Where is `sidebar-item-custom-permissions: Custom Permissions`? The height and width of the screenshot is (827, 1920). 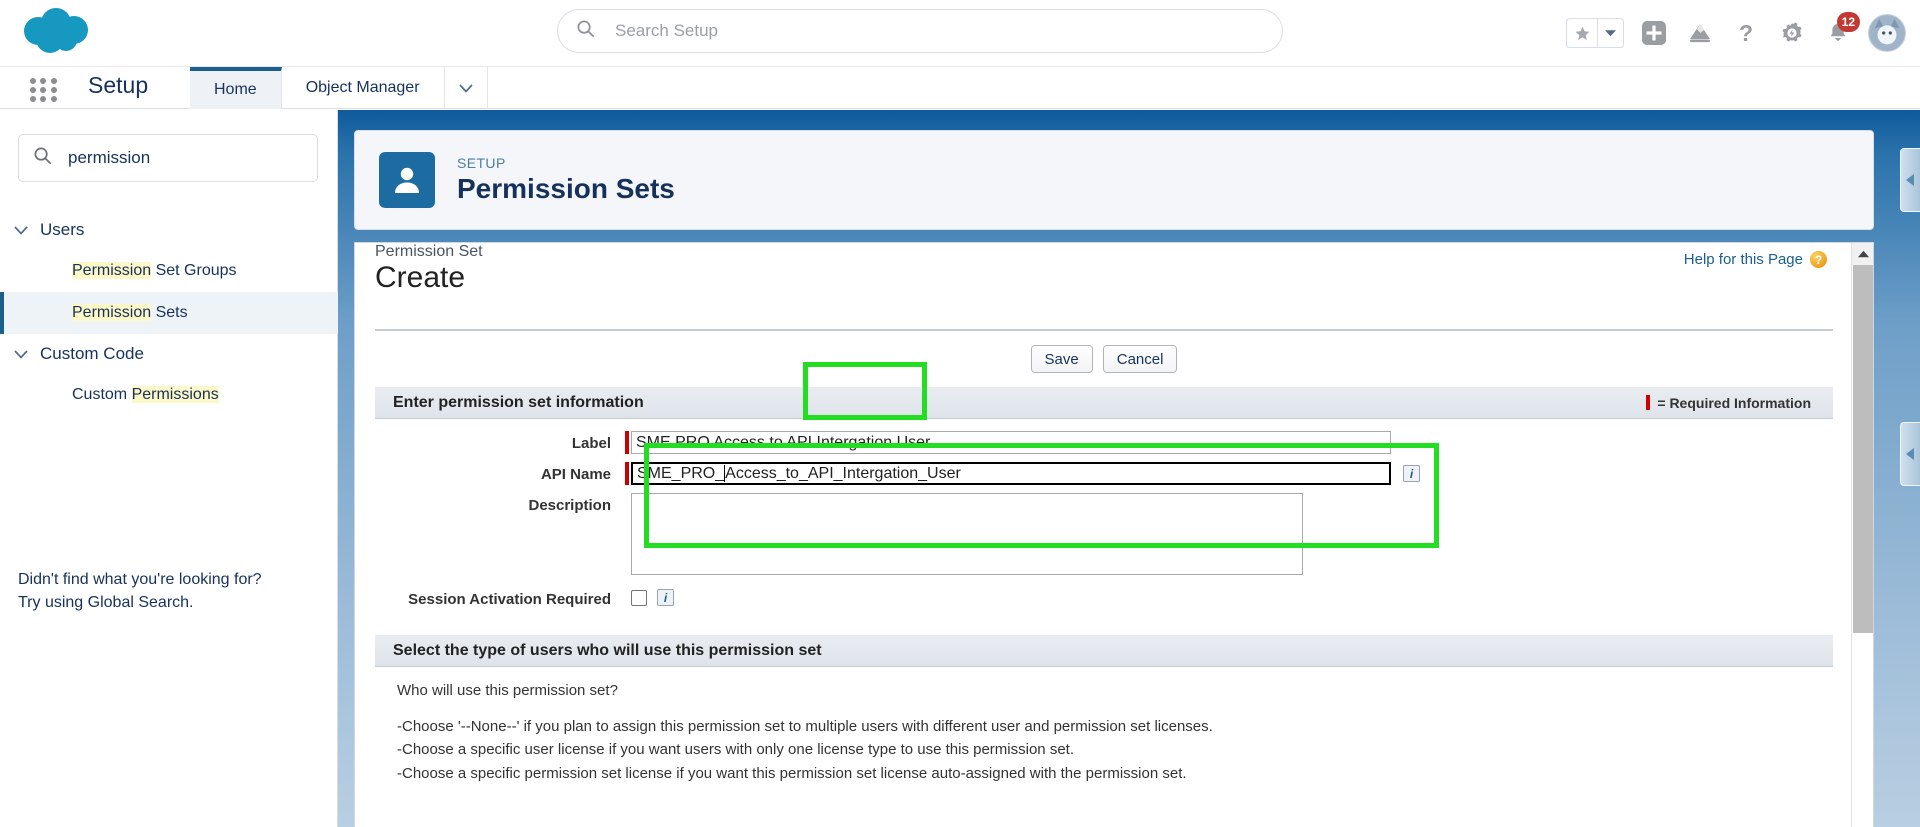
sidebar-item-custom-permissions: Custom Permissions is located at coordinates (169, 395).